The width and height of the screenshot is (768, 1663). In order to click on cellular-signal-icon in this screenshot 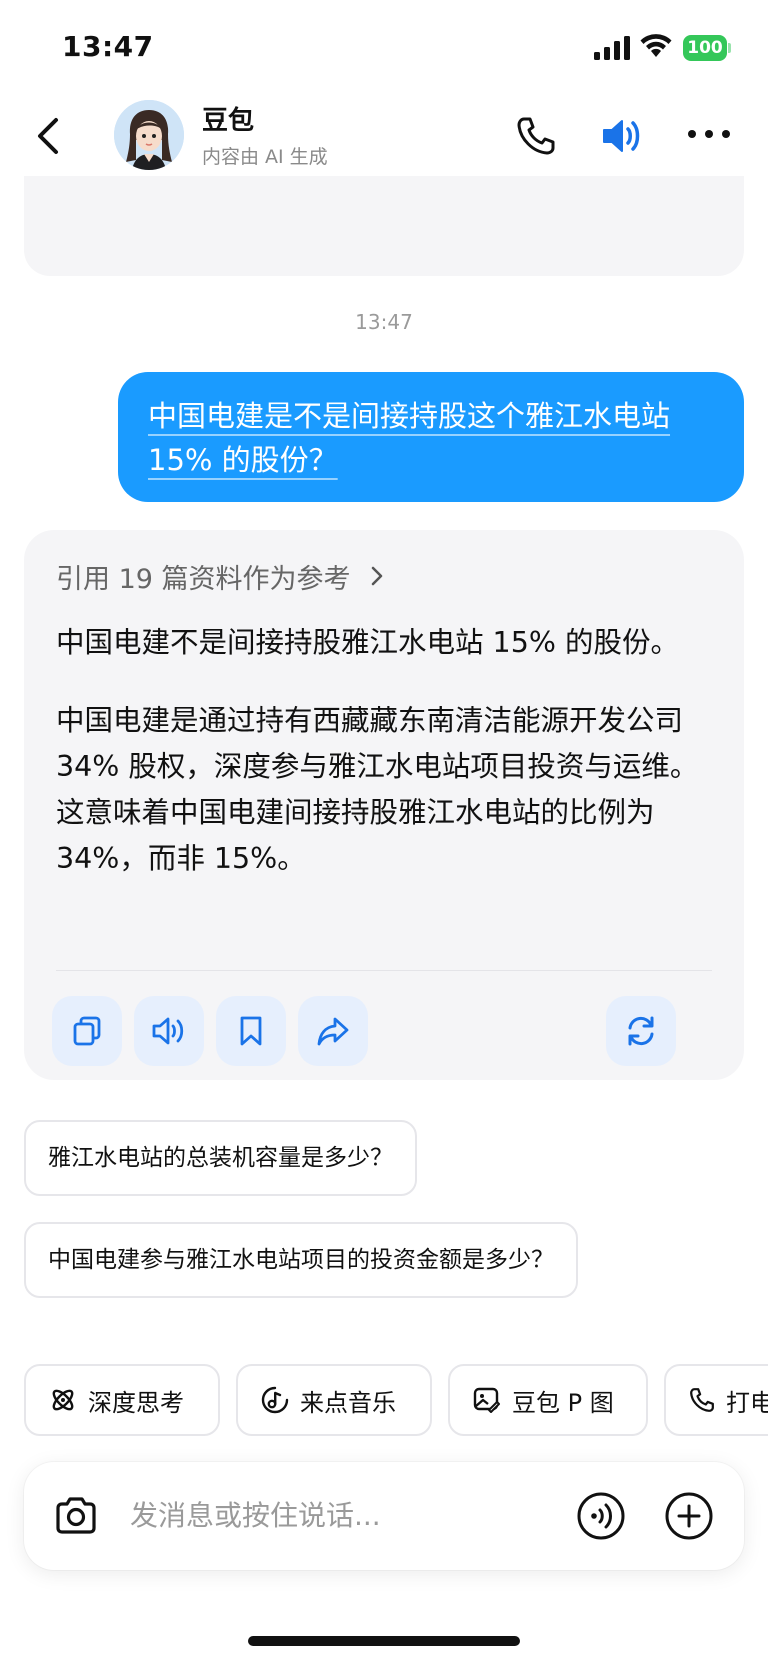, I will do `click(612, 48)`.